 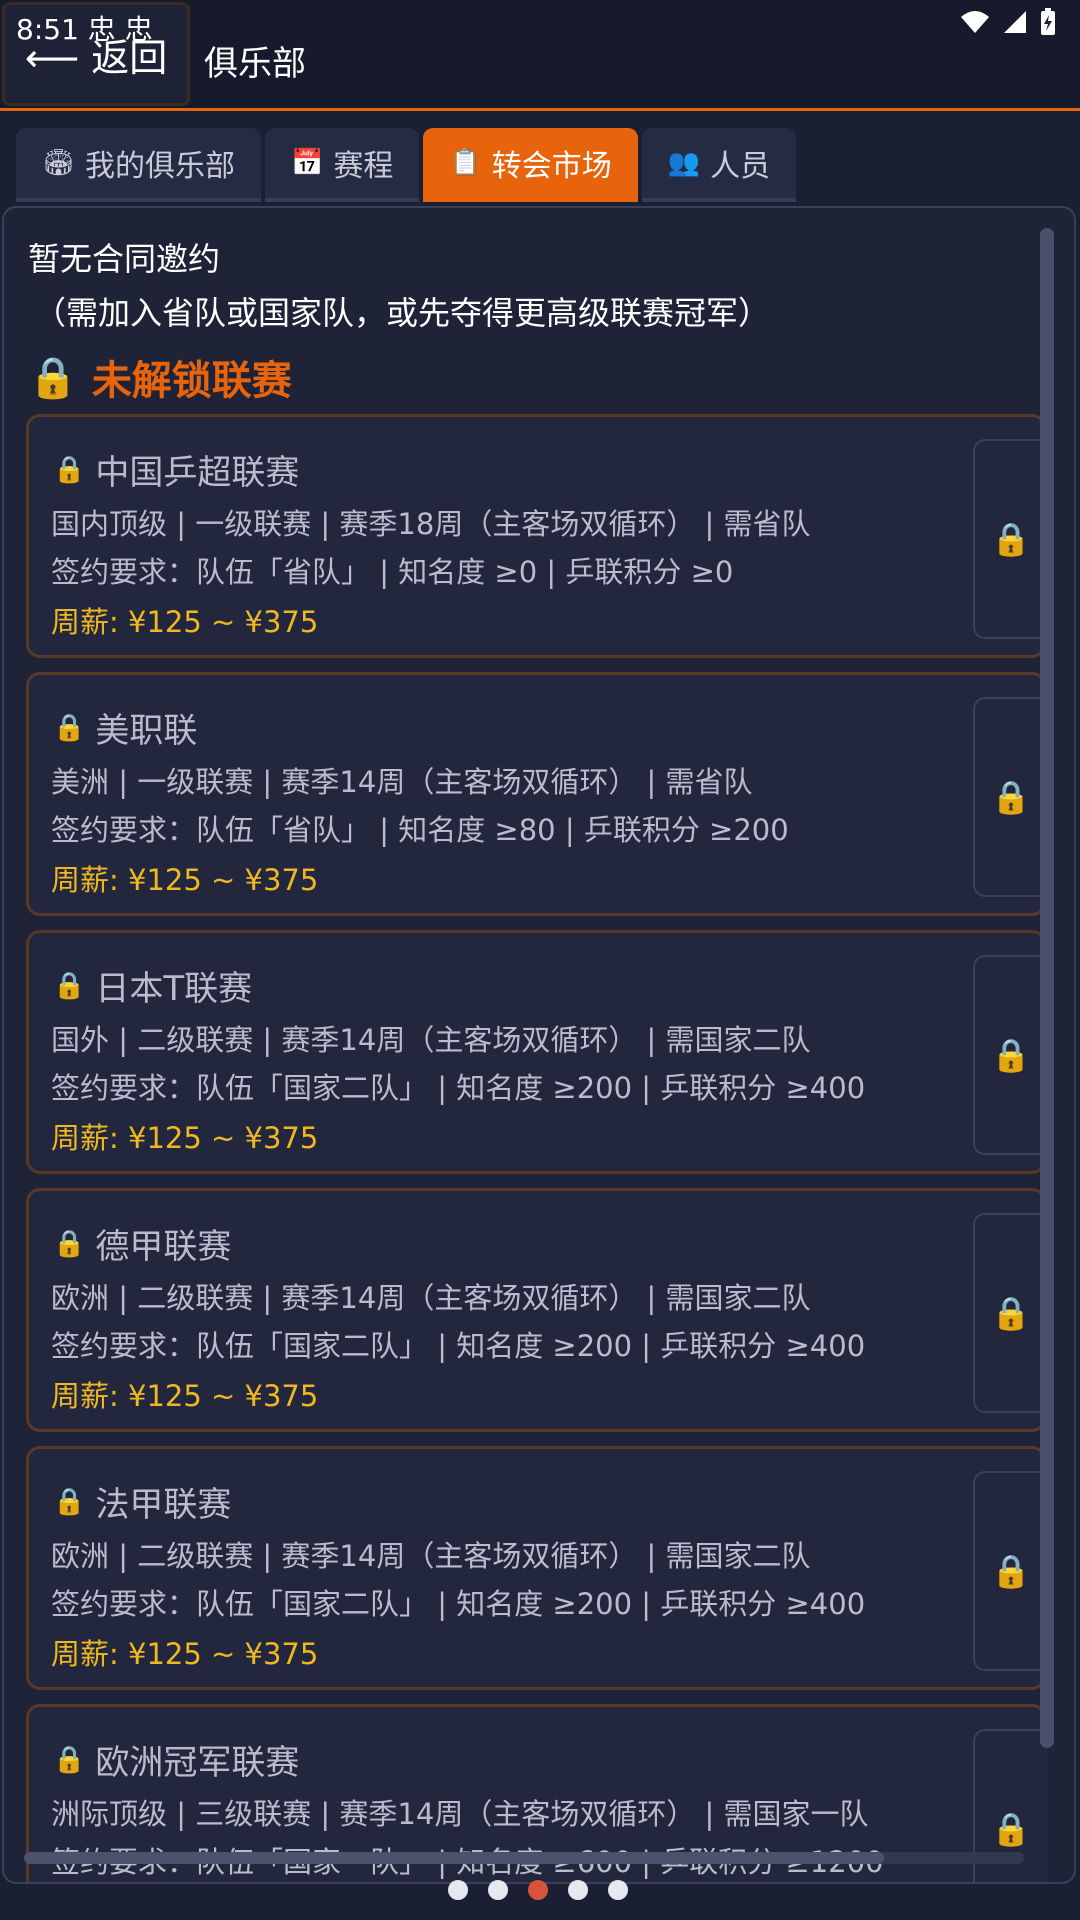 I want to click on no-offers-title: 暂无合同邀约, so click(x=124, y=259).